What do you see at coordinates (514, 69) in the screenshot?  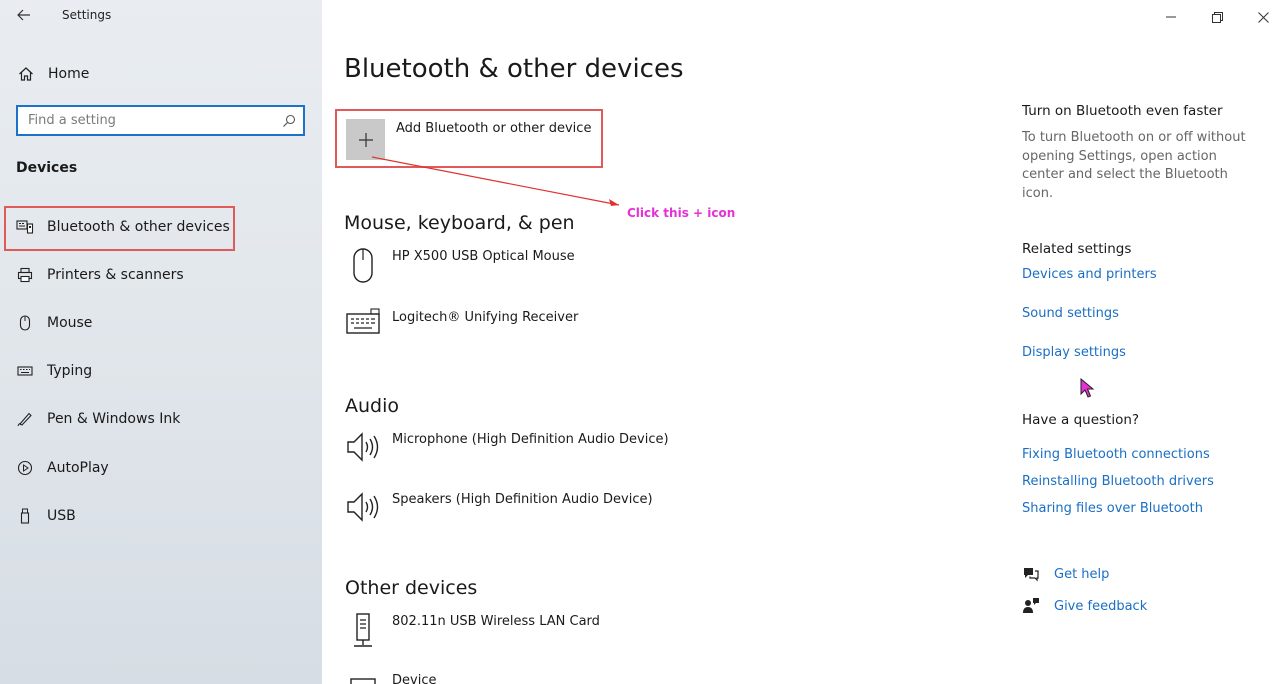 I see `page-title: Bluetooth & other devices` at bounding box center [514, 69].